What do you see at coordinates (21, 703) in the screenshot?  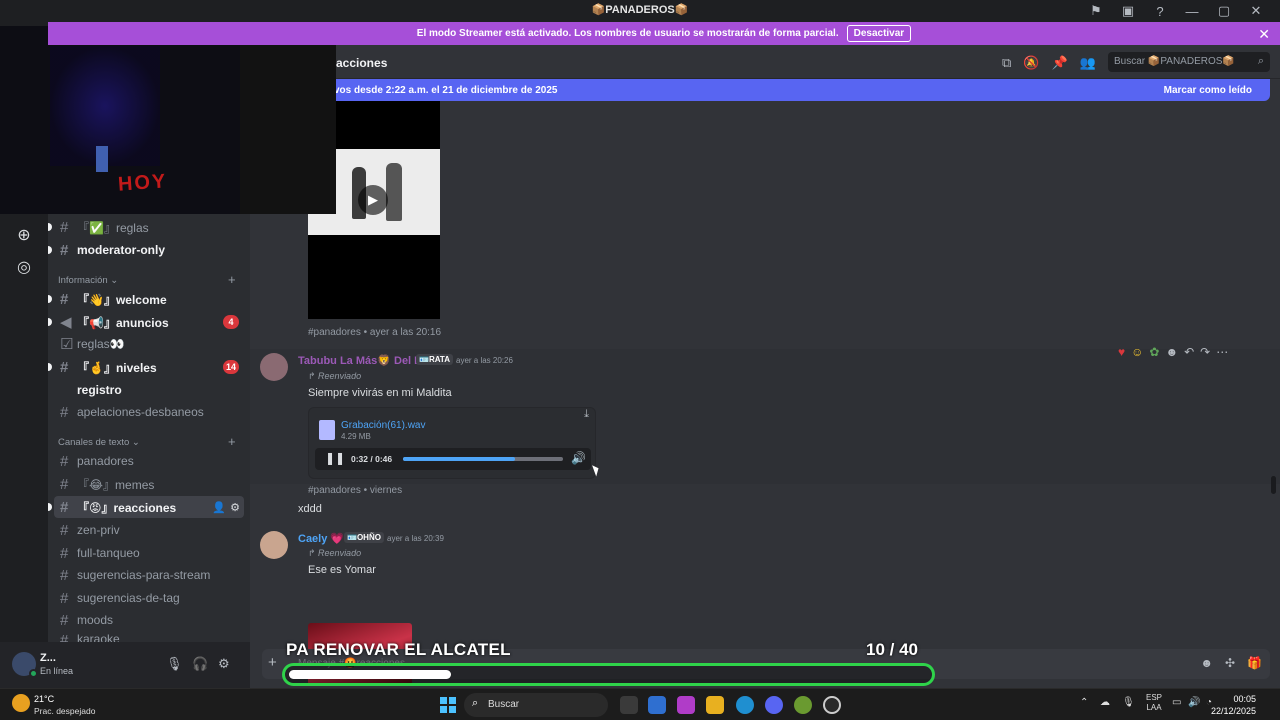 I see `weather-icon` at bounding box center [21, 703].